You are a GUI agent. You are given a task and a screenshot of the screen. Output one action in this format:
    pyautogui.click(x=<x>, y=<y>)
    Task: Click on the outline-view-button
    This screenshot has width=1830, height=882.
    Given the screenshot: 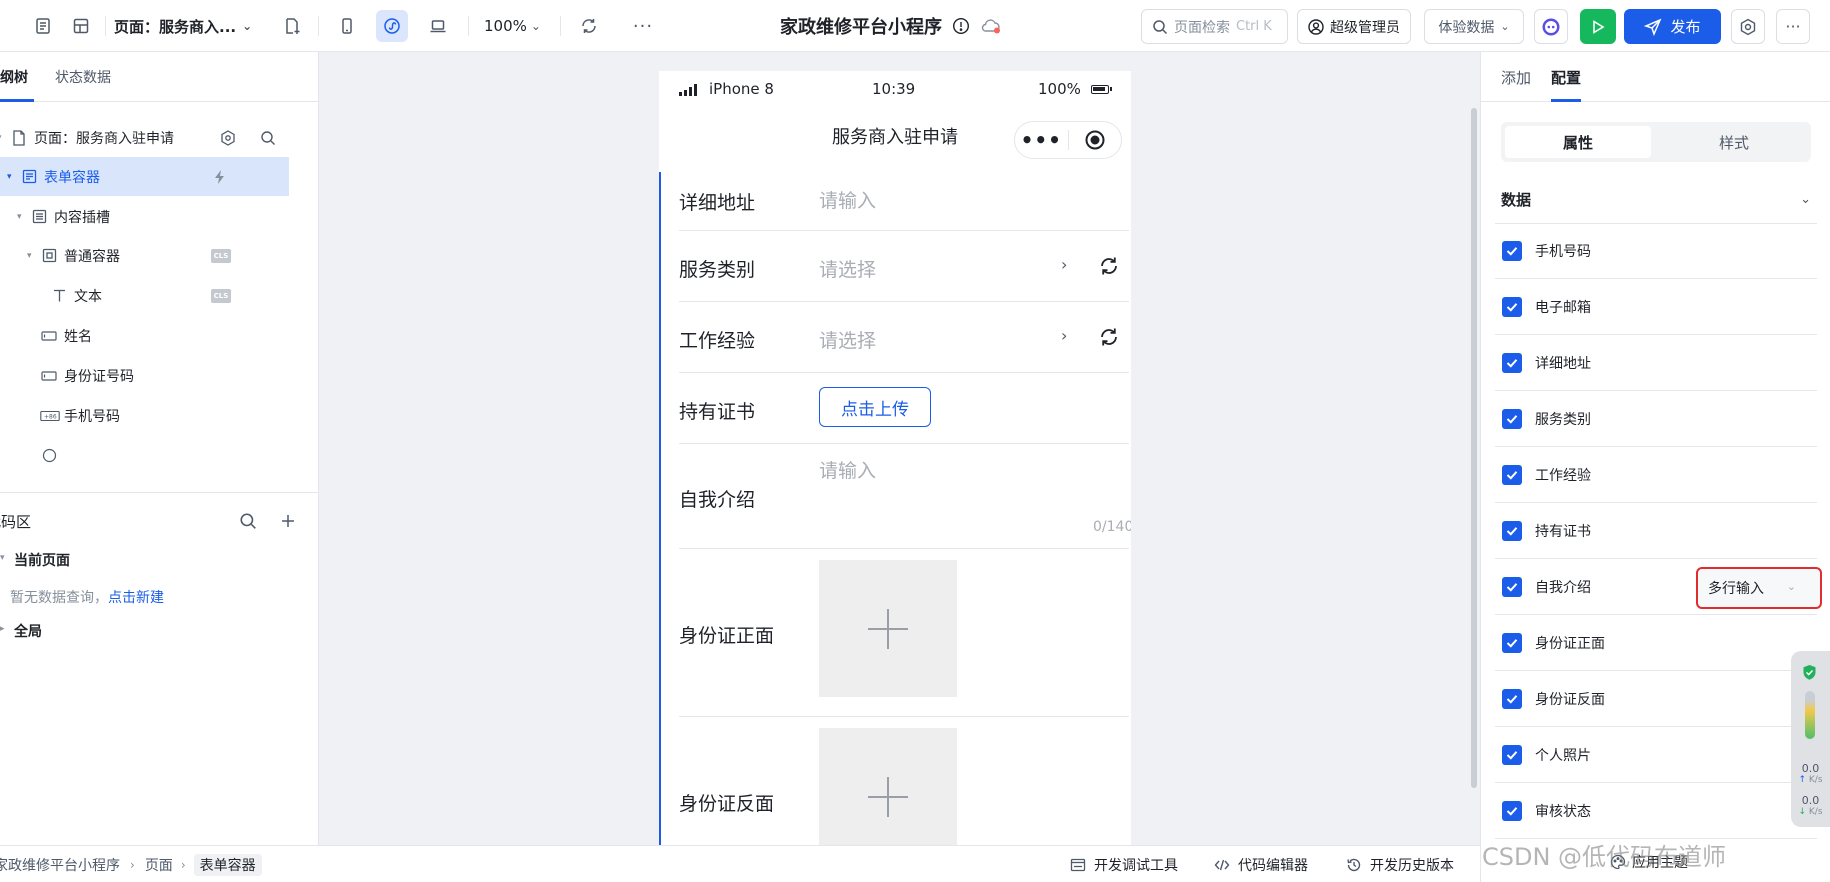 What is the action you would take?
    pyautogui.click(x=43, y=26)
    